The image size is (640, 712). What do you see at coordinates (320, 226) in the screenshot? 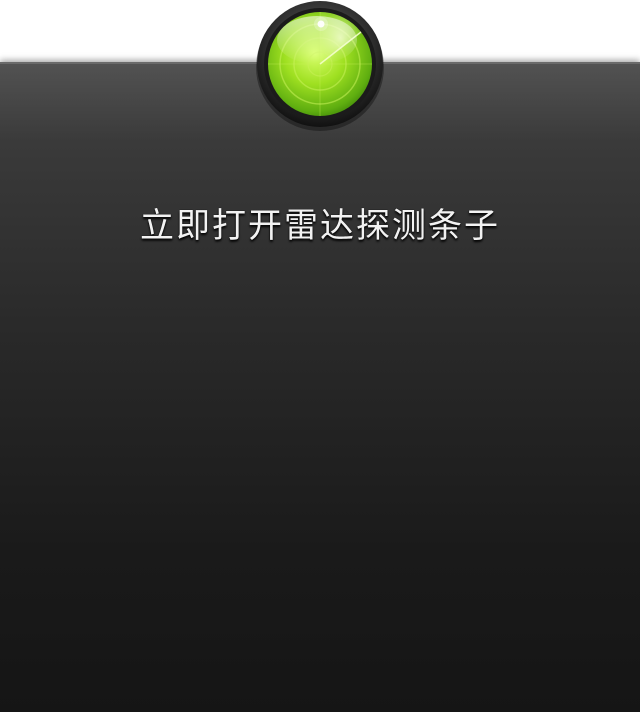
I see `page-title: 立即打开雷达探测条子` at bounding box center [320, 226].